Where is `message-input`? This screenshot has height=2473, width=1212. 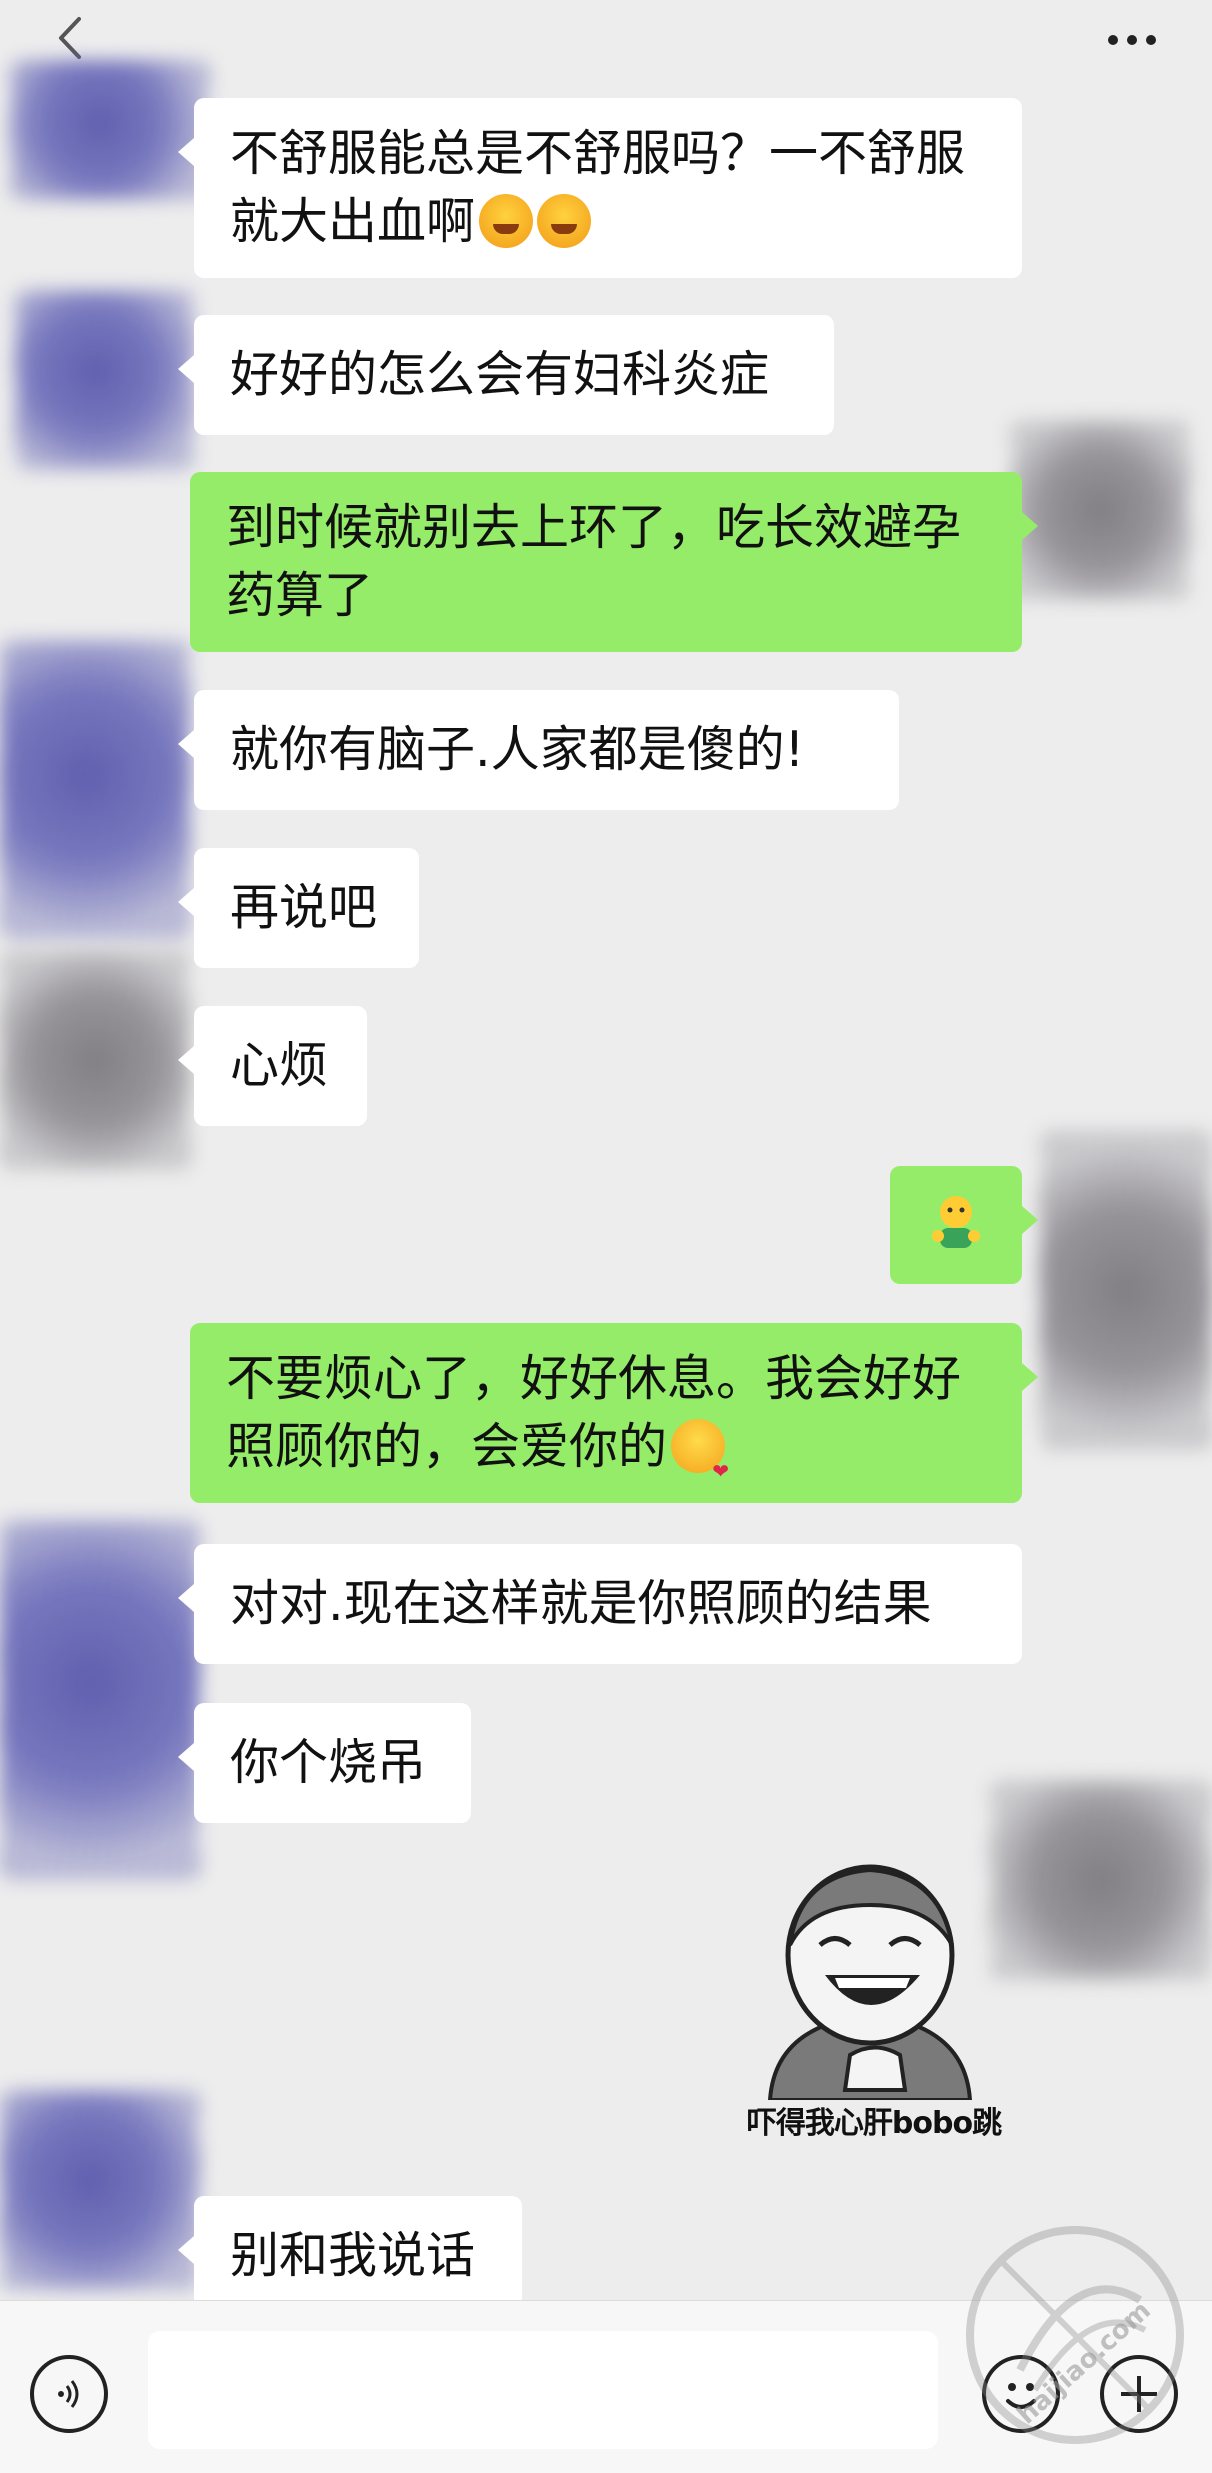 message-input is located at coordinates (543, 2390).